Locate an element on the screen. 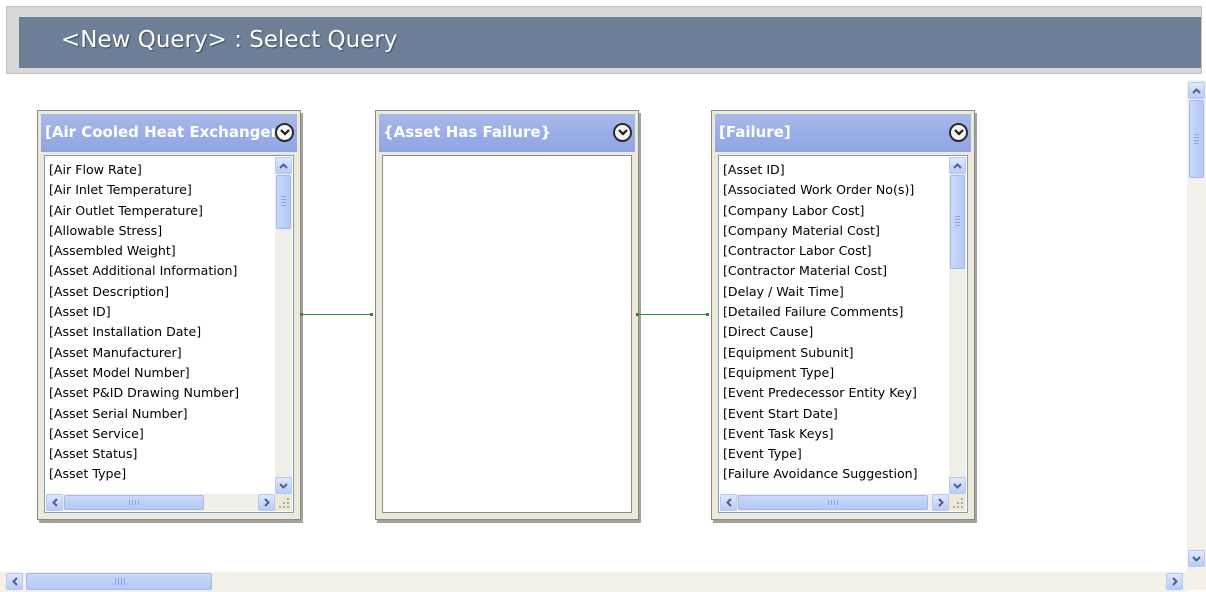 This screenshot has width=1206, height=592. title-band: <New Query> : Select Query is located at coordinates (610, 42).